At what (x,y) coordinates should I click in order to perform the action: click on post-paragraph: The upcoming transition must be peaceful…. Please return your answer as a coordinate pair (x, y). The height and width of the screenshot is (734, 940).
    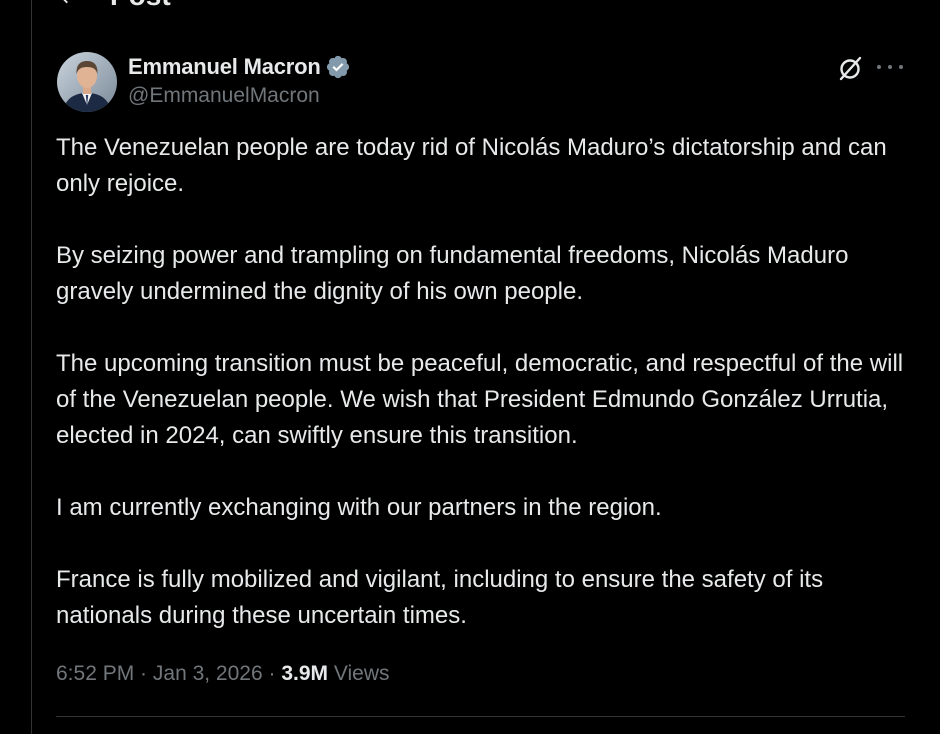
    Looking at the image, I should click on (480, 399).